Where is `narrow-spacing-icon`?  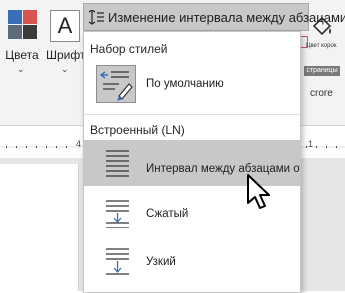
narrow-spacing-icon is located at coordinates (117, 261).